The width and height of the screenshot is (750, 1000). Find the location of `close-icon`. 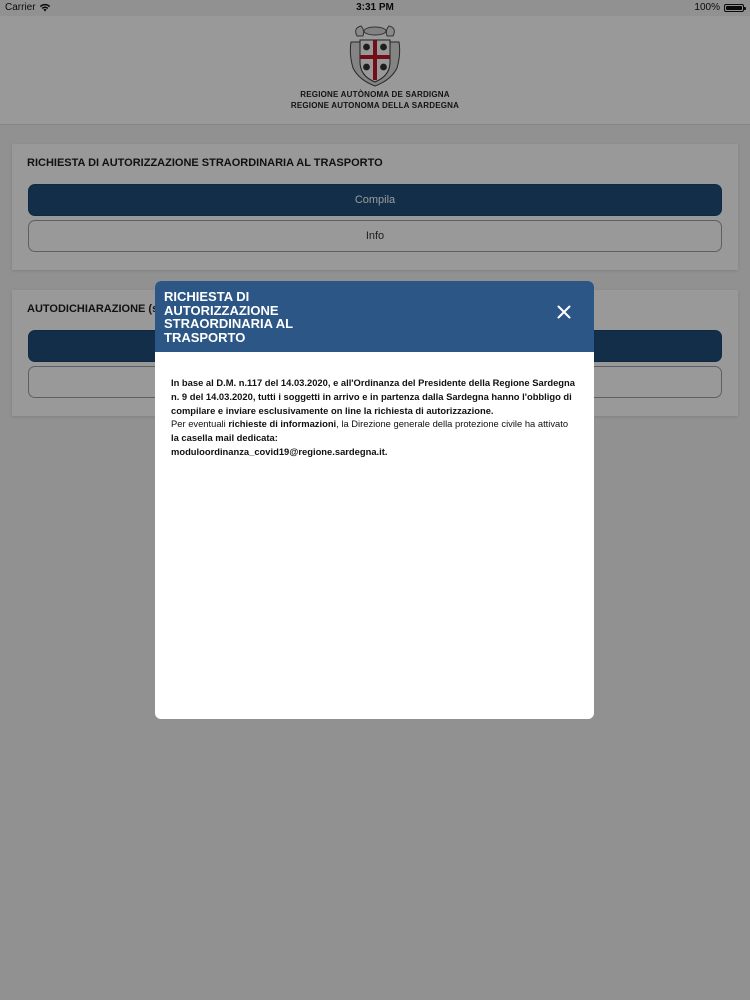

close-icon is located at coordinates (564, 312).